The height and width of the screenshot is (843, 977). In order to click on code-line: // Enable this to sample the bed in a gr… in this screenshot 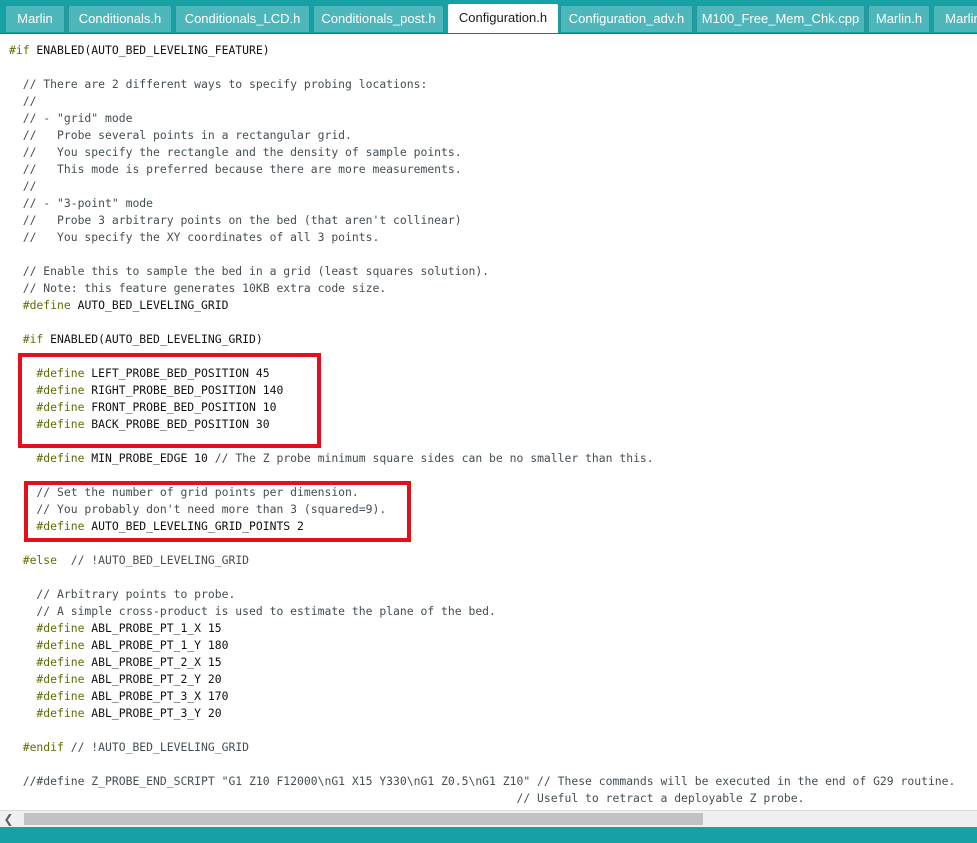, I will do `click(249, 271)`.